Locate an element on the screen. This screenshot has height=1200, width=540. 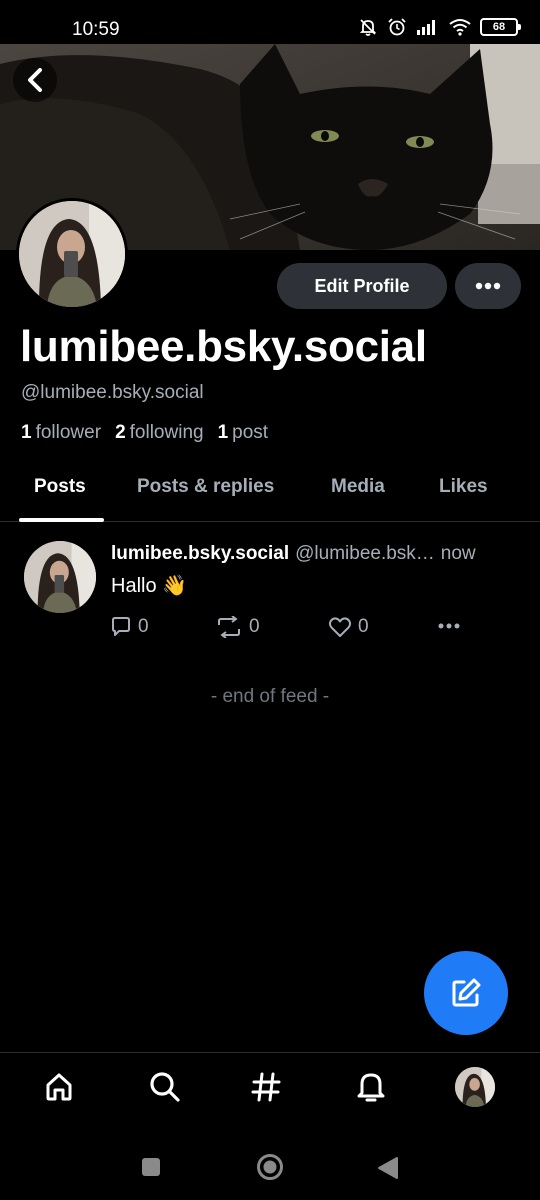
compose-post-button is located at coordinates (466, 993).